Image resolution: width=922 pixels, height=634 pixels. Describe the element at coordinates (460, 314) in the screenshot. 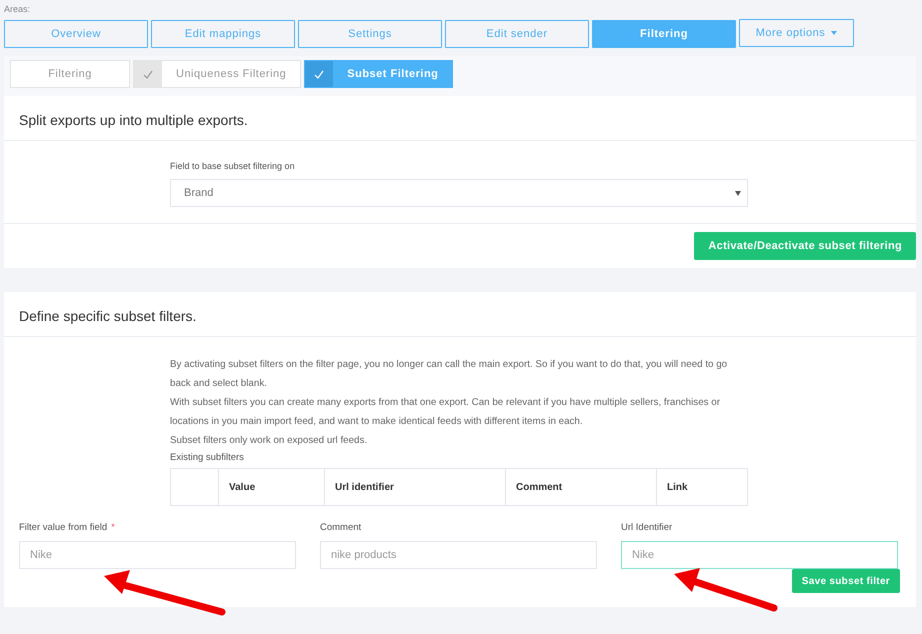

I see `card-heading: Define specific subset filters.` at that location.